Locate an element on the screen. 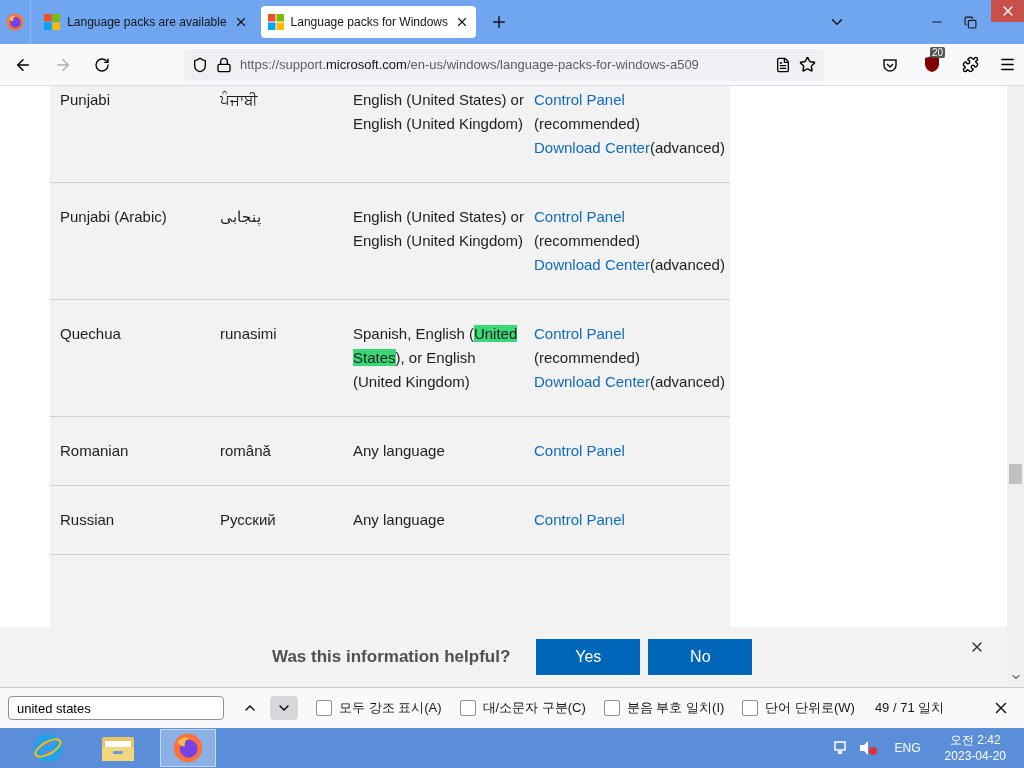 The width and height of the screenshot is (1024, 768). browser-e-icon is located at coordinates (48, 748).